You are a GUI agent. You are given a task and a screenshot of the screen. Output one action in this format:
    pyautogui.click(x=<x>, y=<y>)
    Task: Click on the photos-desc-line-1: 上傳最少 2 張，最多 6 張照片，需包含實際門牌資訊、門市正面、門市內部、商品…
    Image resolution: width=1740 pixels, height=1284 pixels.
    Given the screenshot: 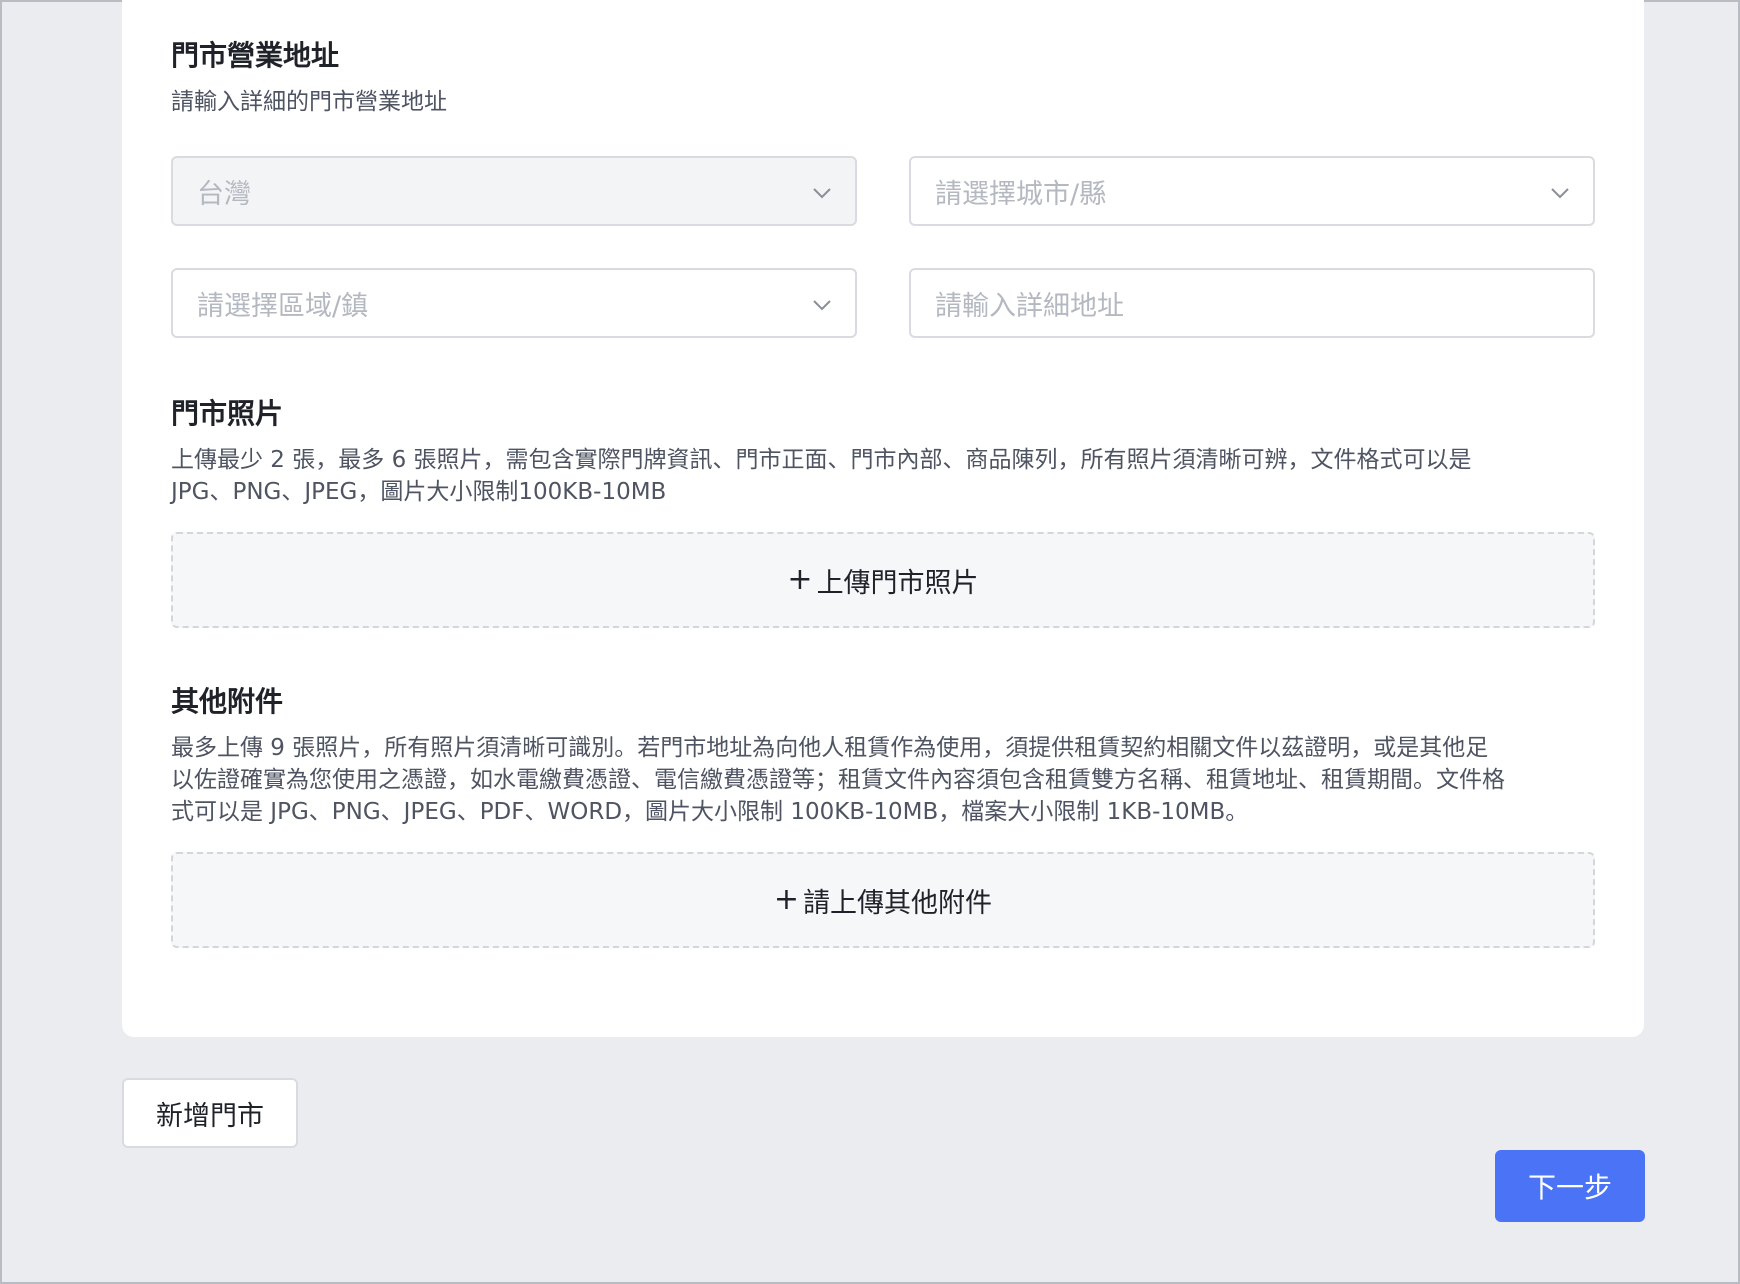 What is the action you would take?
    pyautogui.click(x=821, y=460)
    